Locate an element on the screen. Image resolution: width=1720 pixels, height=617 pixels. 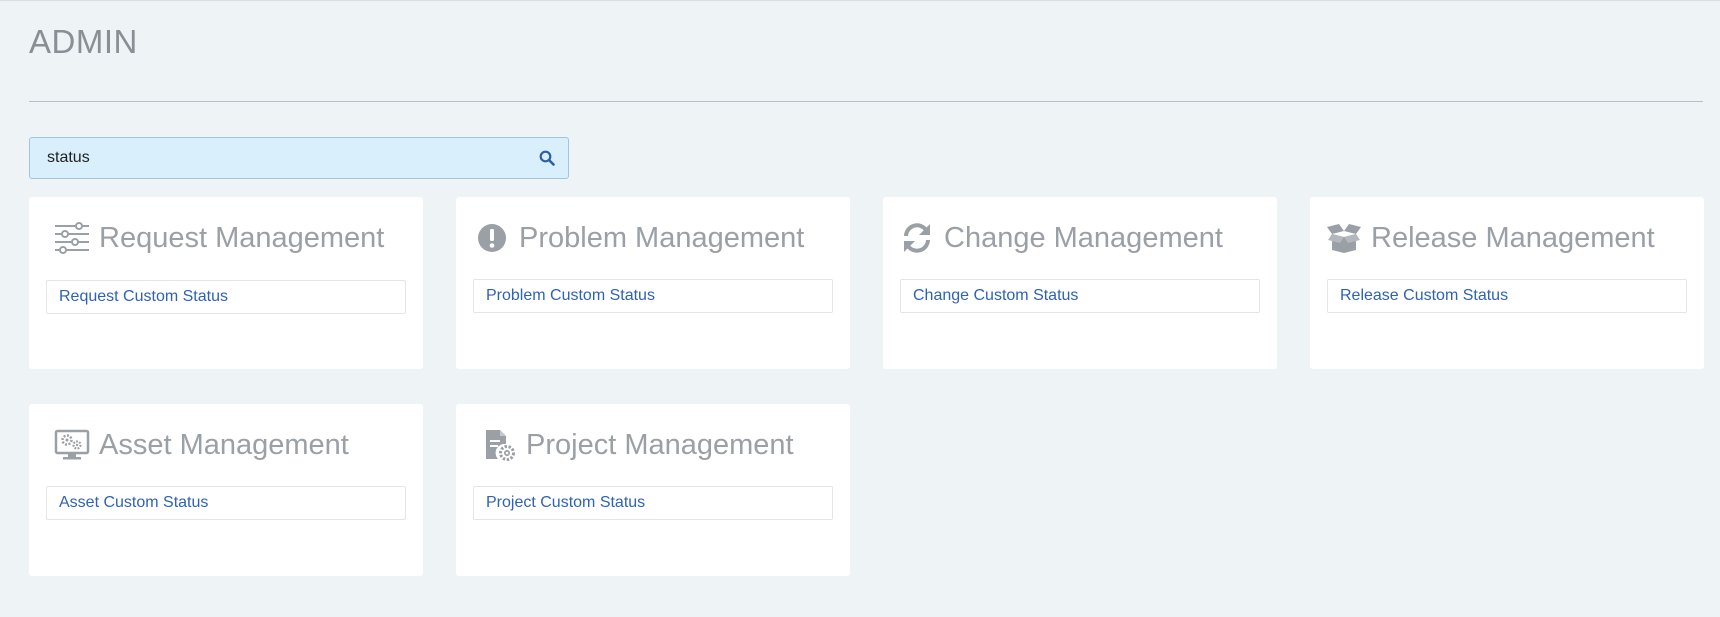
card-problem-management: Problem Management Problem Custom Status is located at coordinates (653, 283).